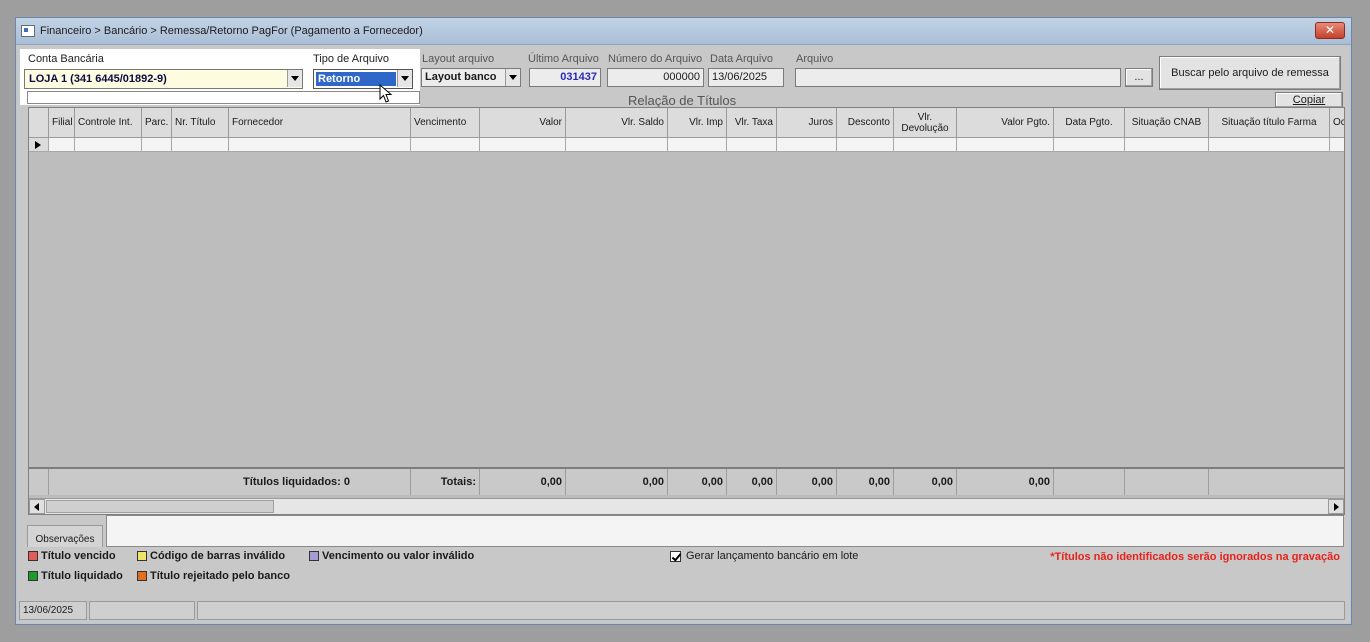 The height and width of the screenshot is (642, 1370). What do you see at coordinates (617, 482) in the screenshot?
I see `total-saldo: 0,00` at bounding box center [617, 482].